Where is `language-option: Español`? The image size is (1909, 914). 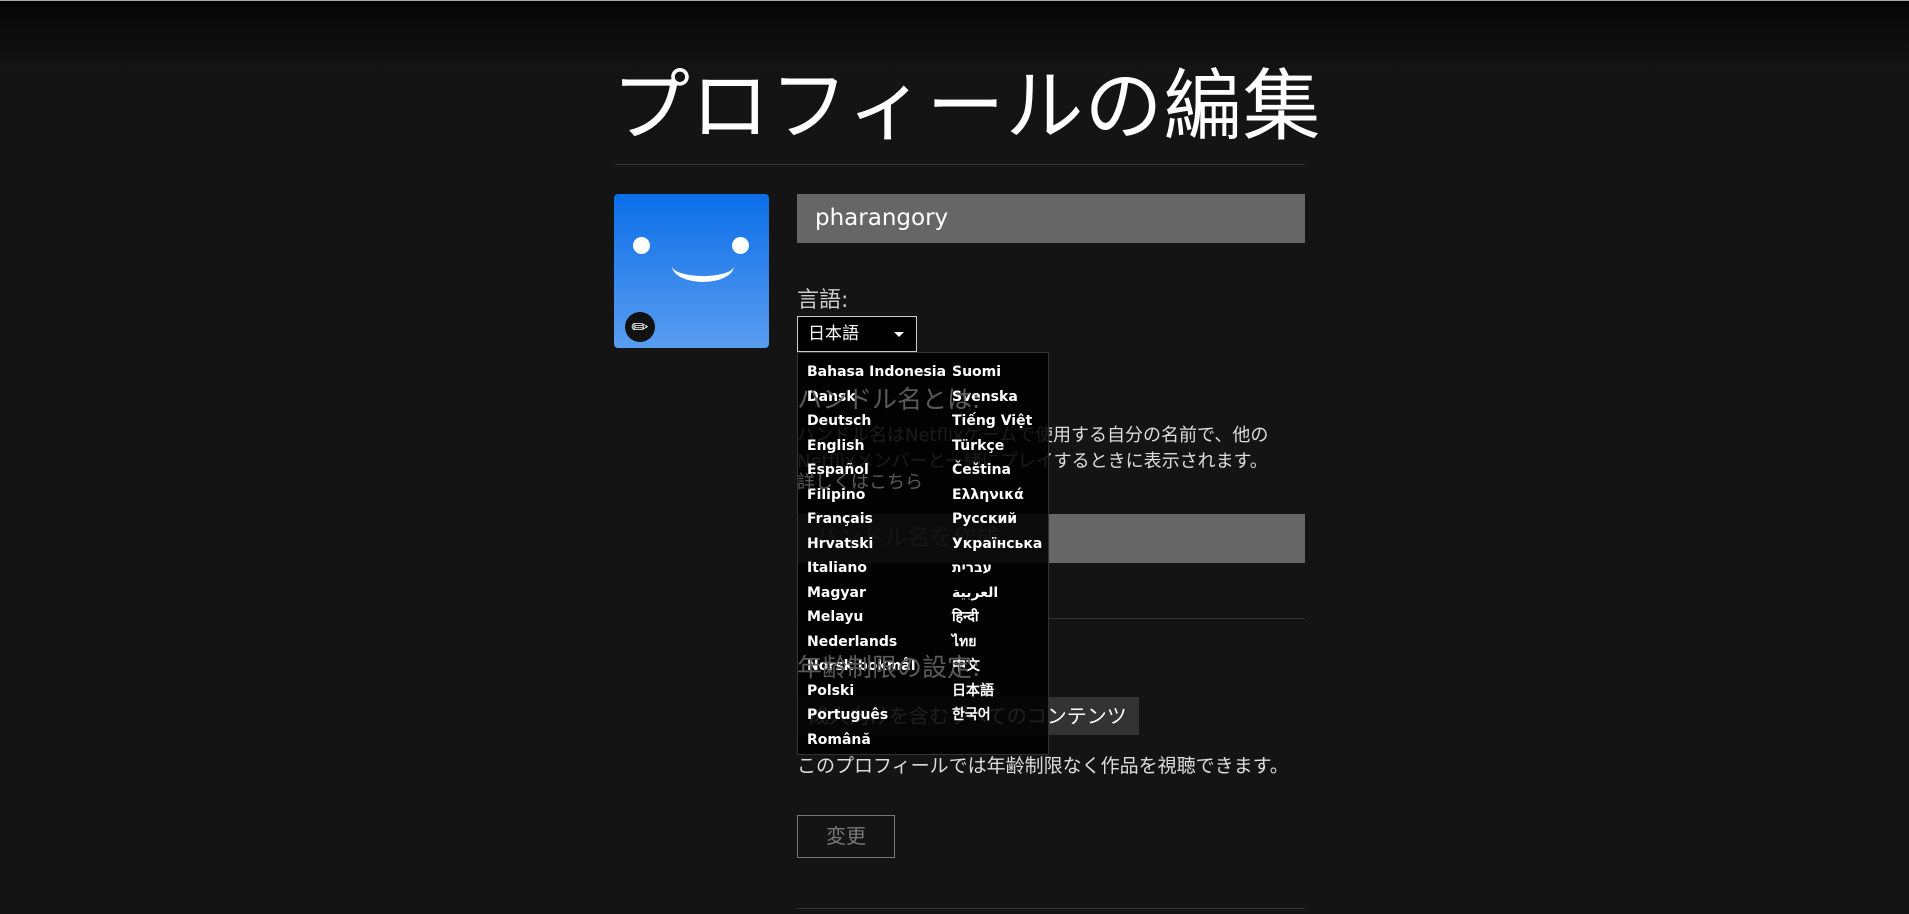
language-option: Español is located at coordinates (876, 470).